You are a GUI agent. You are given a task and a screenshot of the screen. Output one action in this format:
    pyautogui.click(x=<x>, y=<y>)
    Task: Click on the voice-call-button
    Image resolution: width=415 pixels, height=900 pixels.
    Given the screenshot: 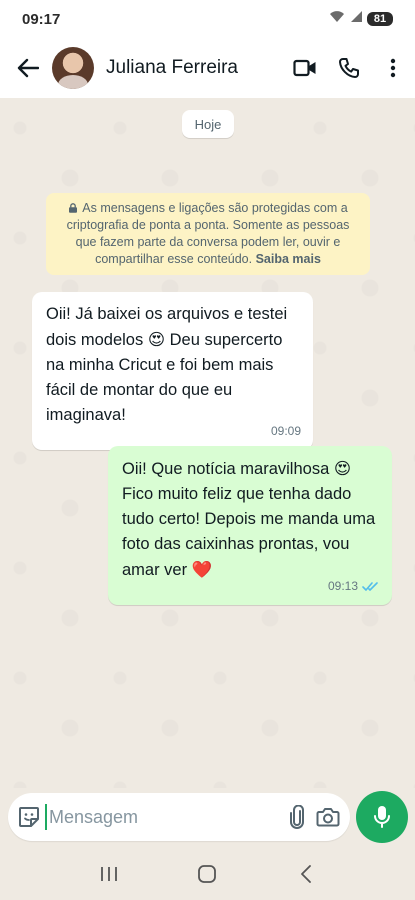 What is the action you would take?
    pyautogui.click(x=349, y=68)
    